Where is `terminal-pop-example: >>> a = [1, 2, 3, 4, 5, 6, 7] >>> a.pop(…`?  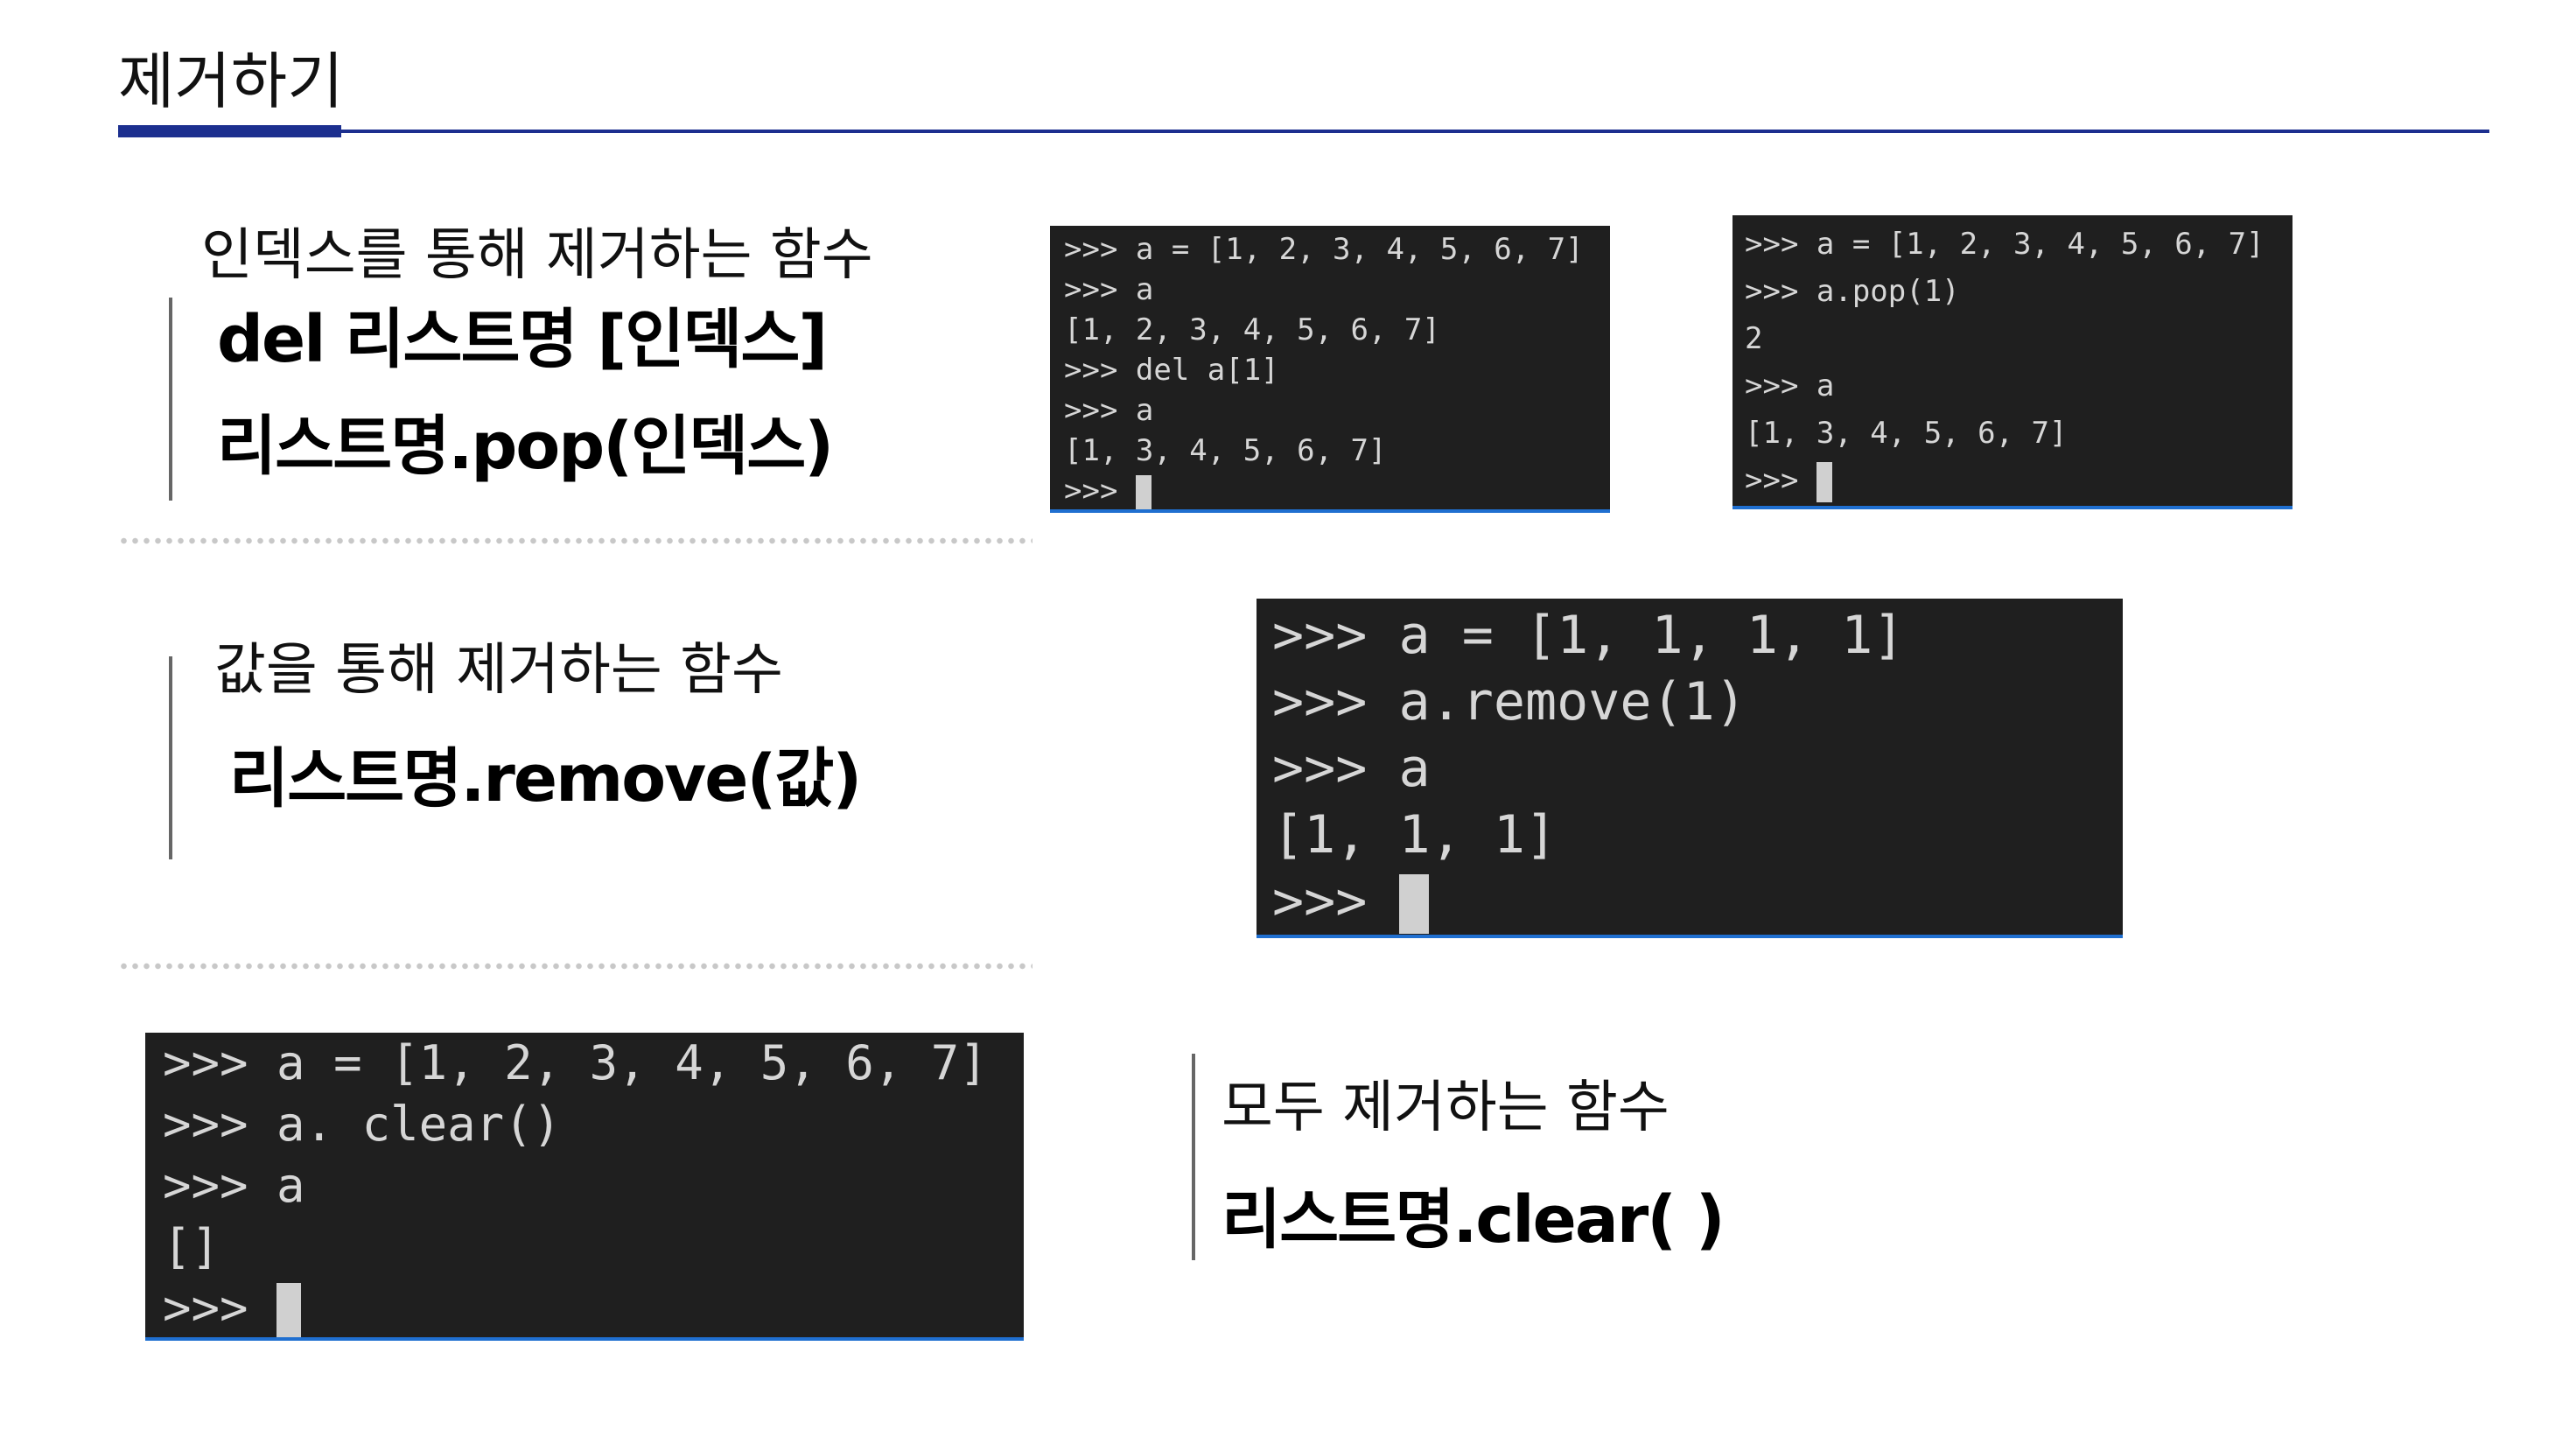 terminal-pop-example: >>> a = [1, 2, 3, 4, 5, 6, 7] >>> a.pop(… is located at coordinates (2012, 362).